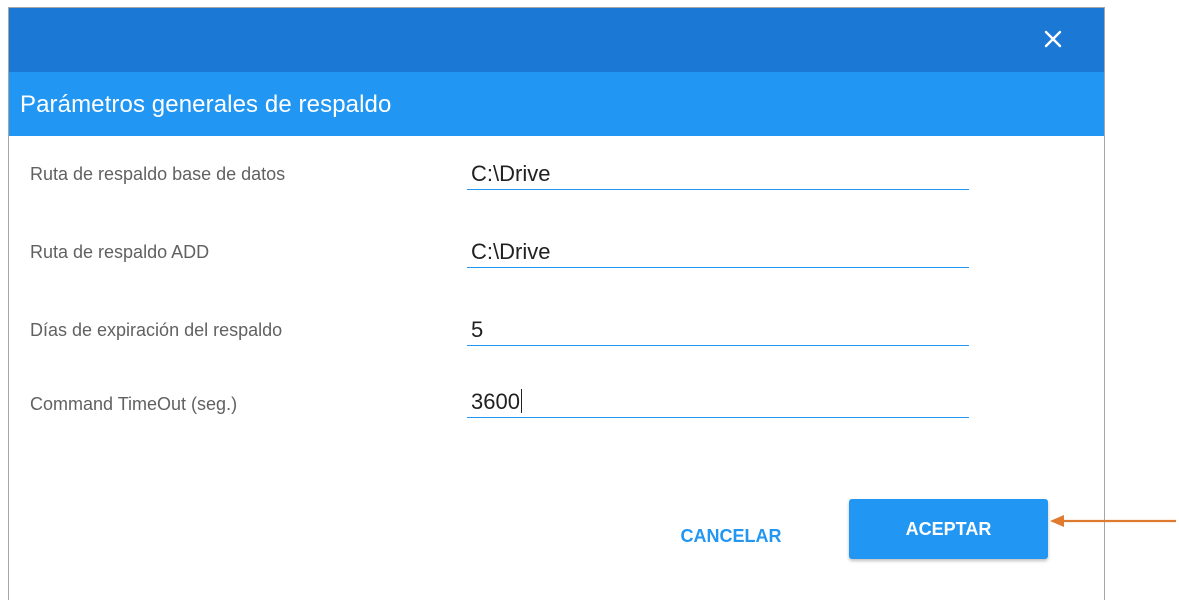 Image resolution: width=1179 pixels, height=600 pixels. I want to click on command-timeout-input: 3600, so click(718, 403).